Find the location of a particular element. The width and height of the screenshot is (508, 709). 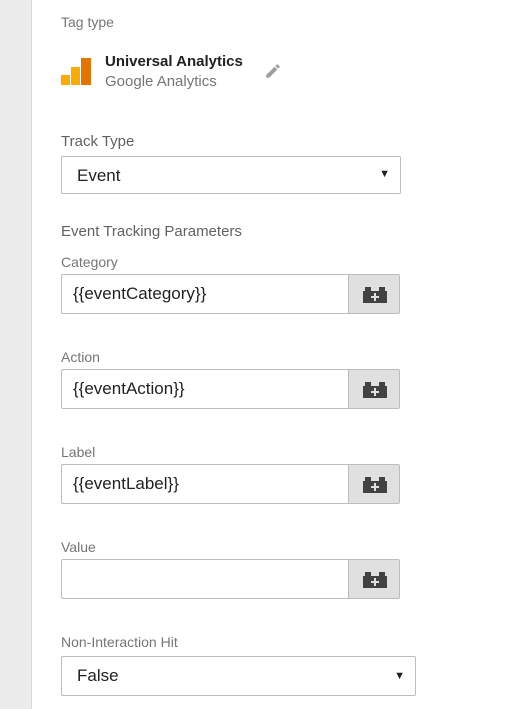

label-field is located at coordinates (230, 484).